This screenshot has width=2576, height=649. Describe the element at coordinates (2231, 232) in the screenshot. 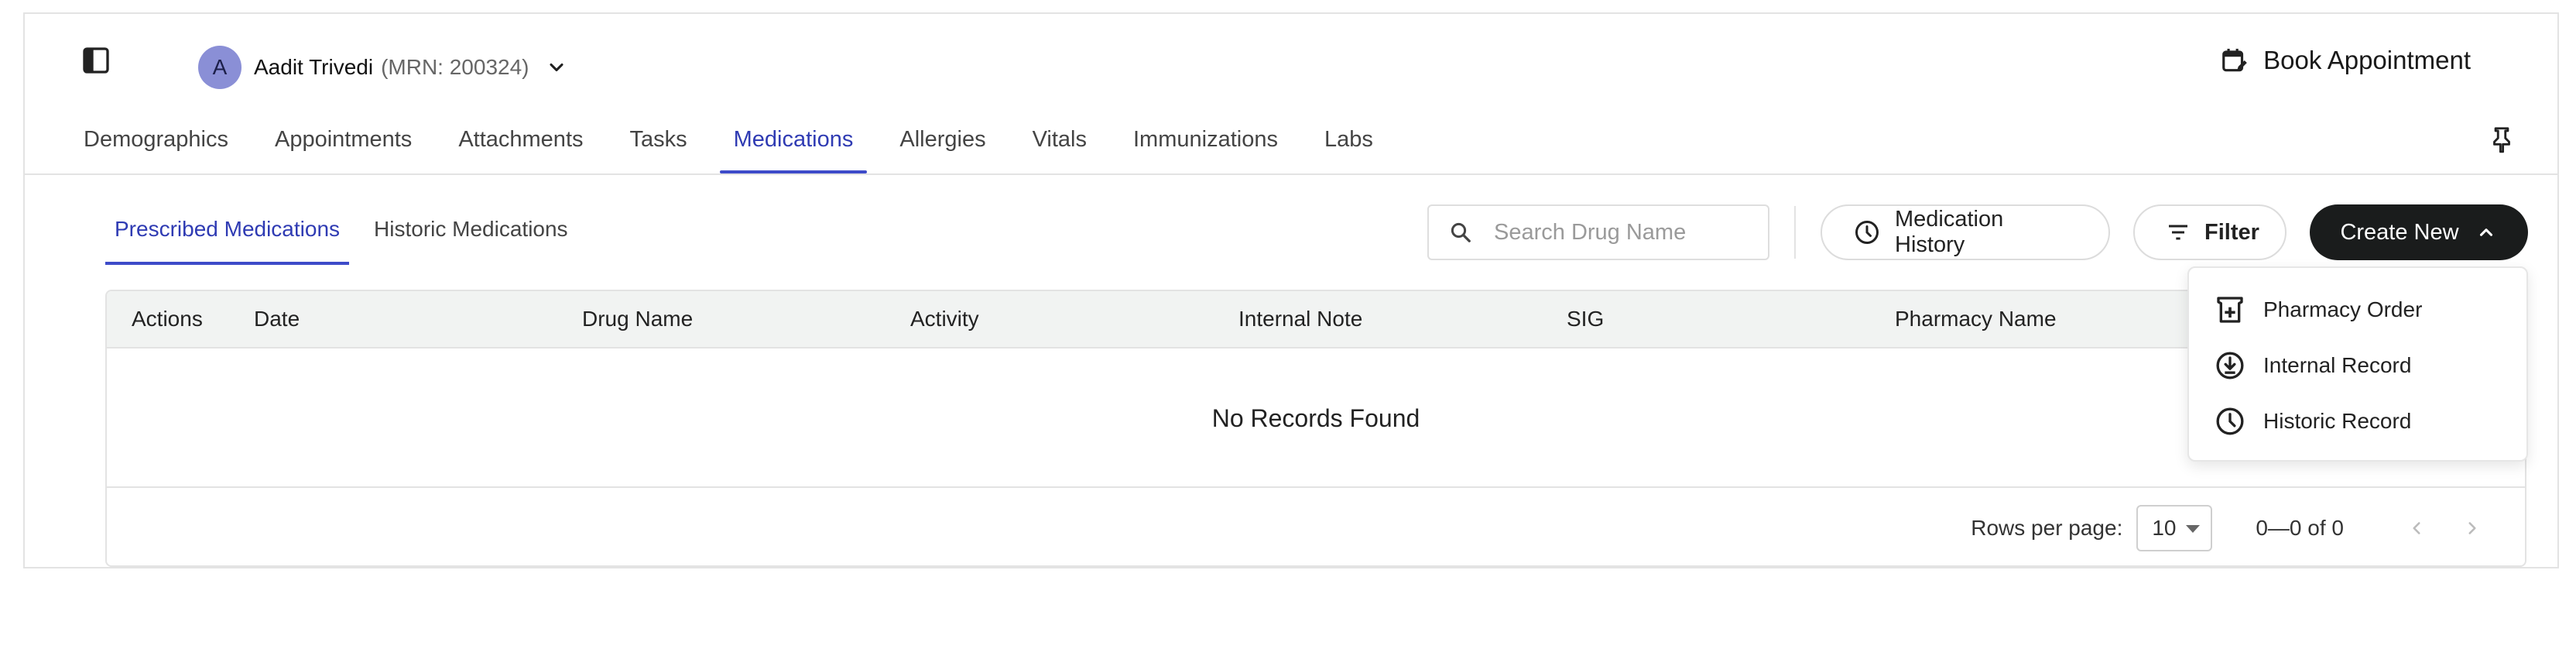

I see `filter-label: Filter` at that location.